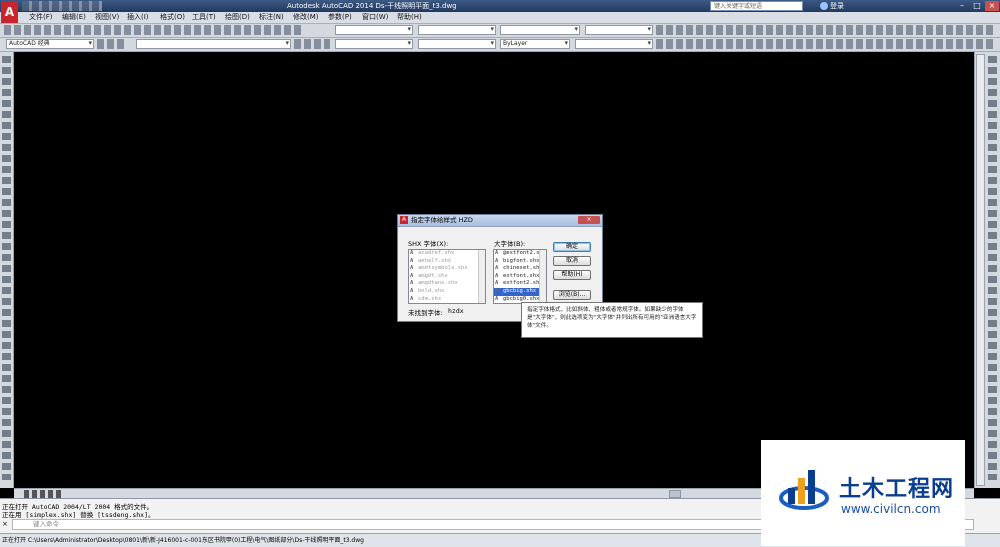 The width and height of the screenshot is (1000, 547). I want to click on modify-tool-icons, so click(992, 268).